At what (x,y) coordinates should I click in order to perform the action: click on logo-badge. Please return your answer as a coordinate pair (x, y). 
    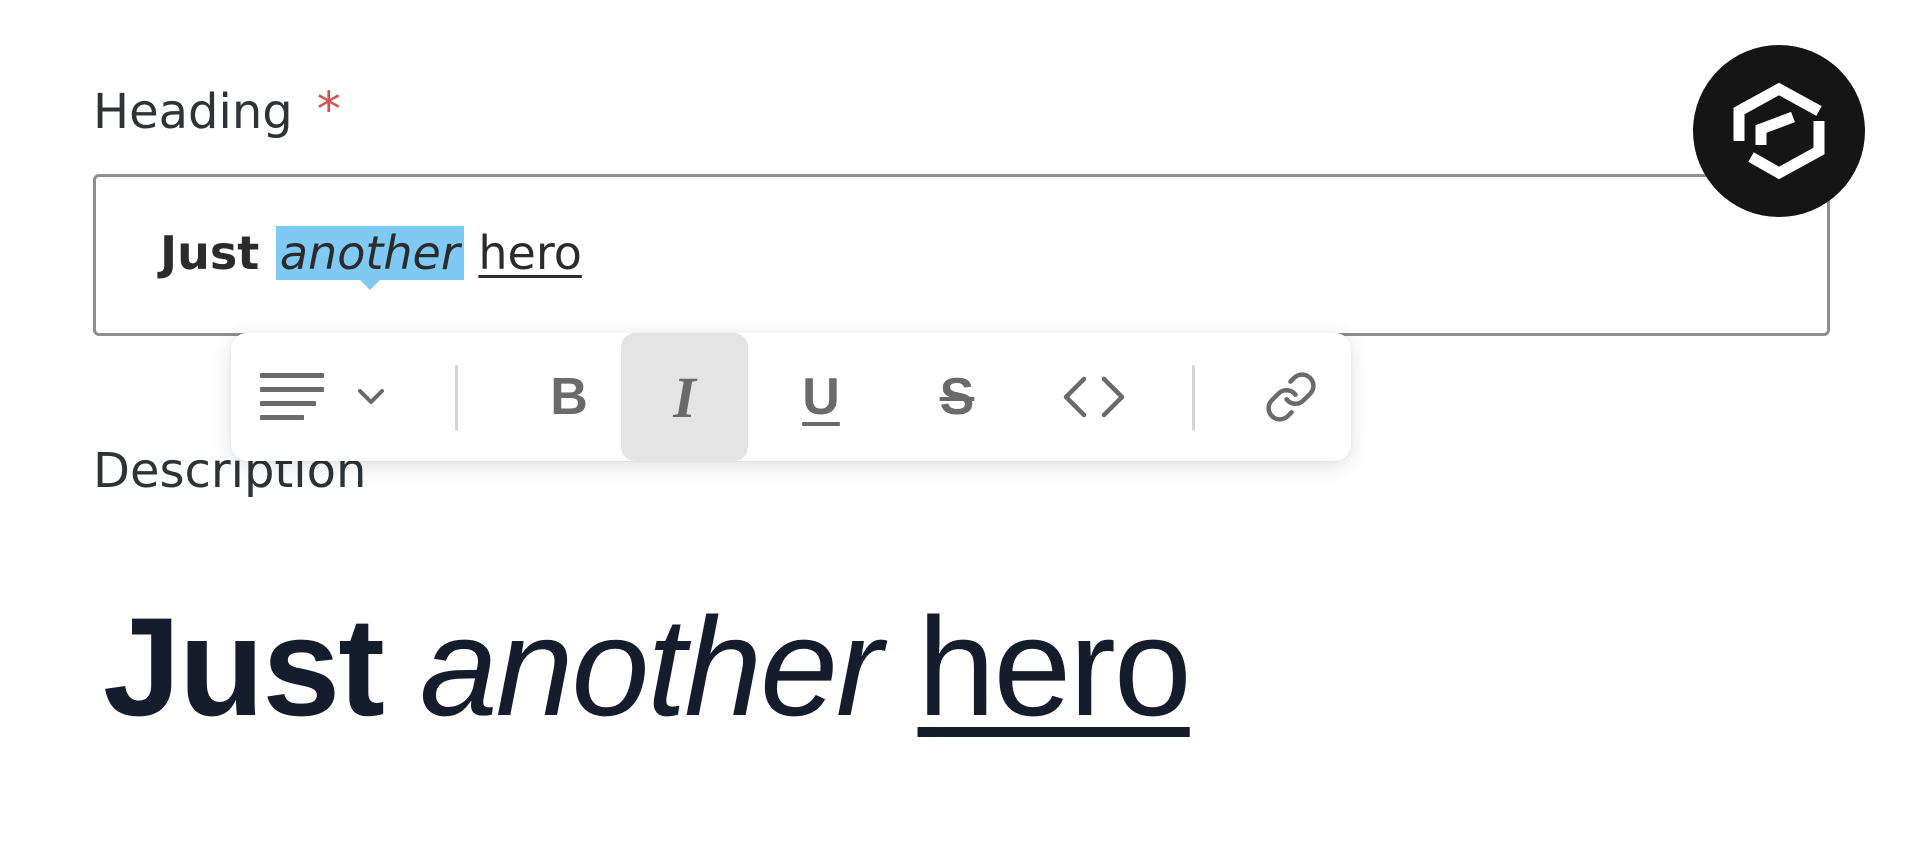
    Looking at the image, I should click on (1779, 131).